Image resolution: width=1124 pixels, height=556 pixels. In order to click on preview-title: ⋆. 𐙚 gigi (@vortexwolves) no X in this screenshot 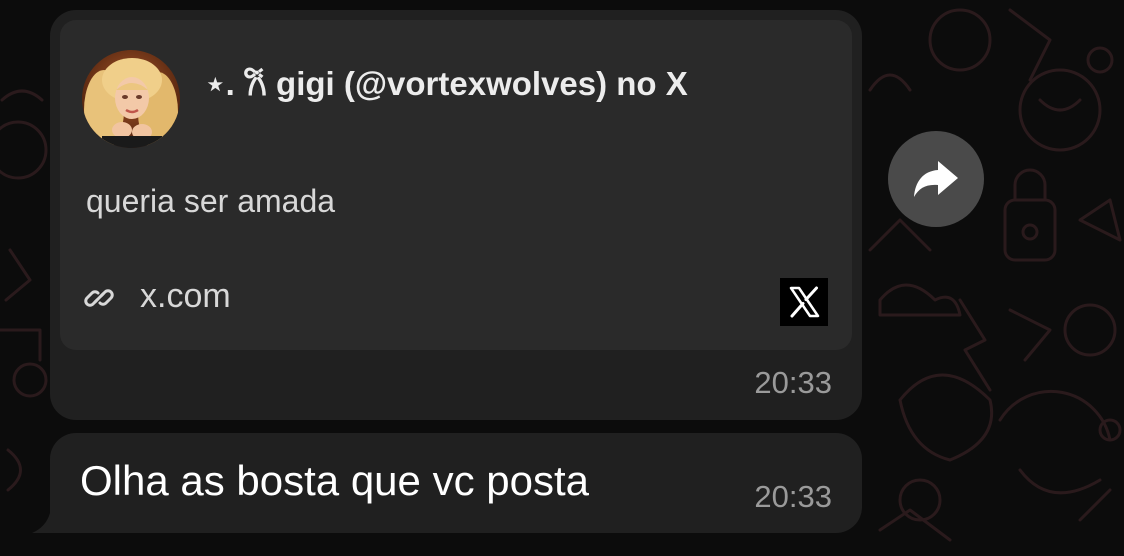, I will do `click(446, 83)`.